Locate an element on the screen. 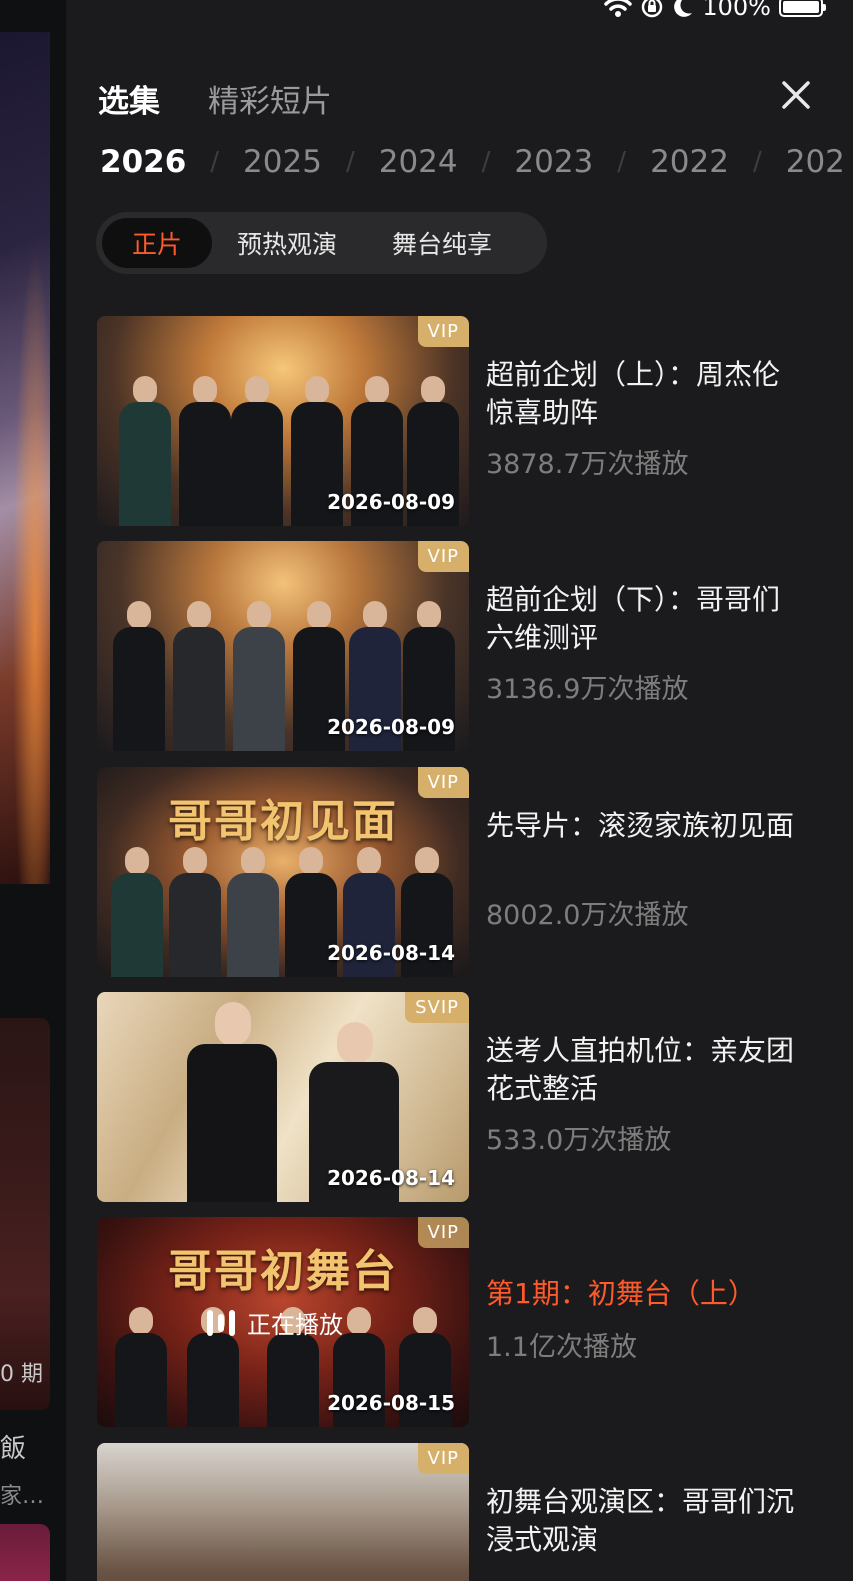 The height and width of the screenshot is (1581, 853). episode-item: VIP 初舞台观演区：哥哥们沉浸式观演 is located at coordinates (457, 1512).